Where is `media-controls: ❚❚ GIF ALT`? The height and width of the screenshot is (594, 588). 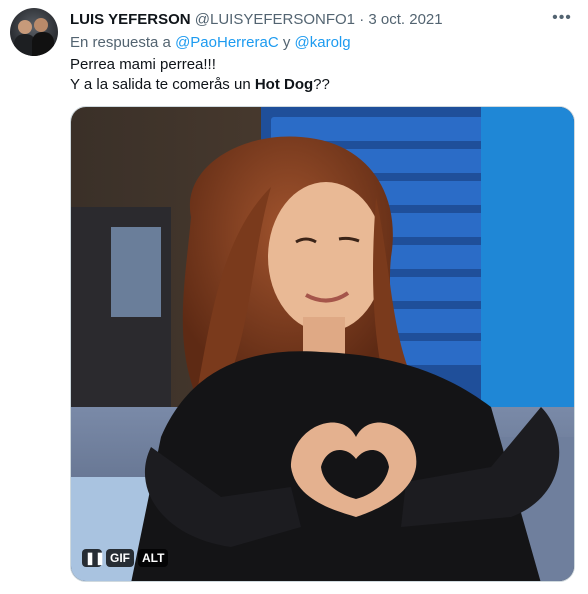
media-controls: ❚❚ GIF ALT is located at coordinates (125, 558).